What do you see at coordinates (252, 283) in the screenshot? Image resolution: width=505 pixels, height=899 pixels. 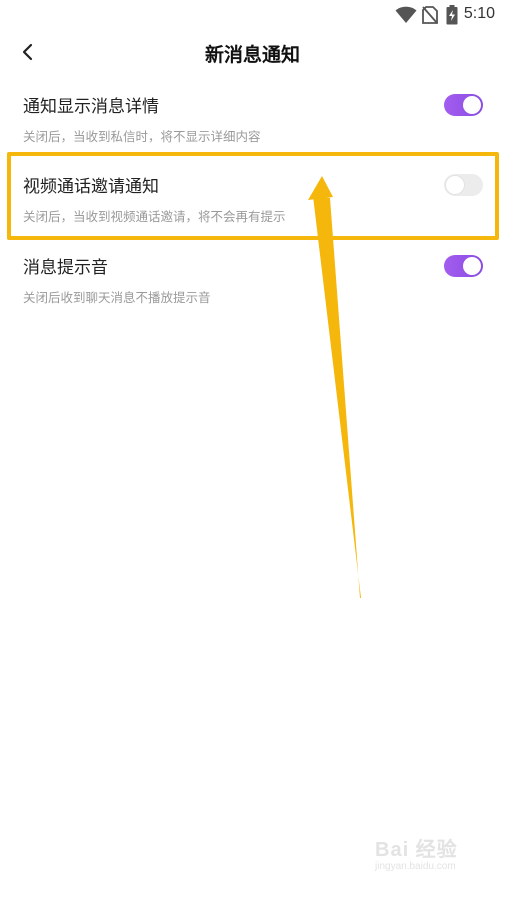 I see `setting-row-message-sound: 消息提示音 关闭后收到聊天消息不播放提示音` at bounding box center [252, 283].